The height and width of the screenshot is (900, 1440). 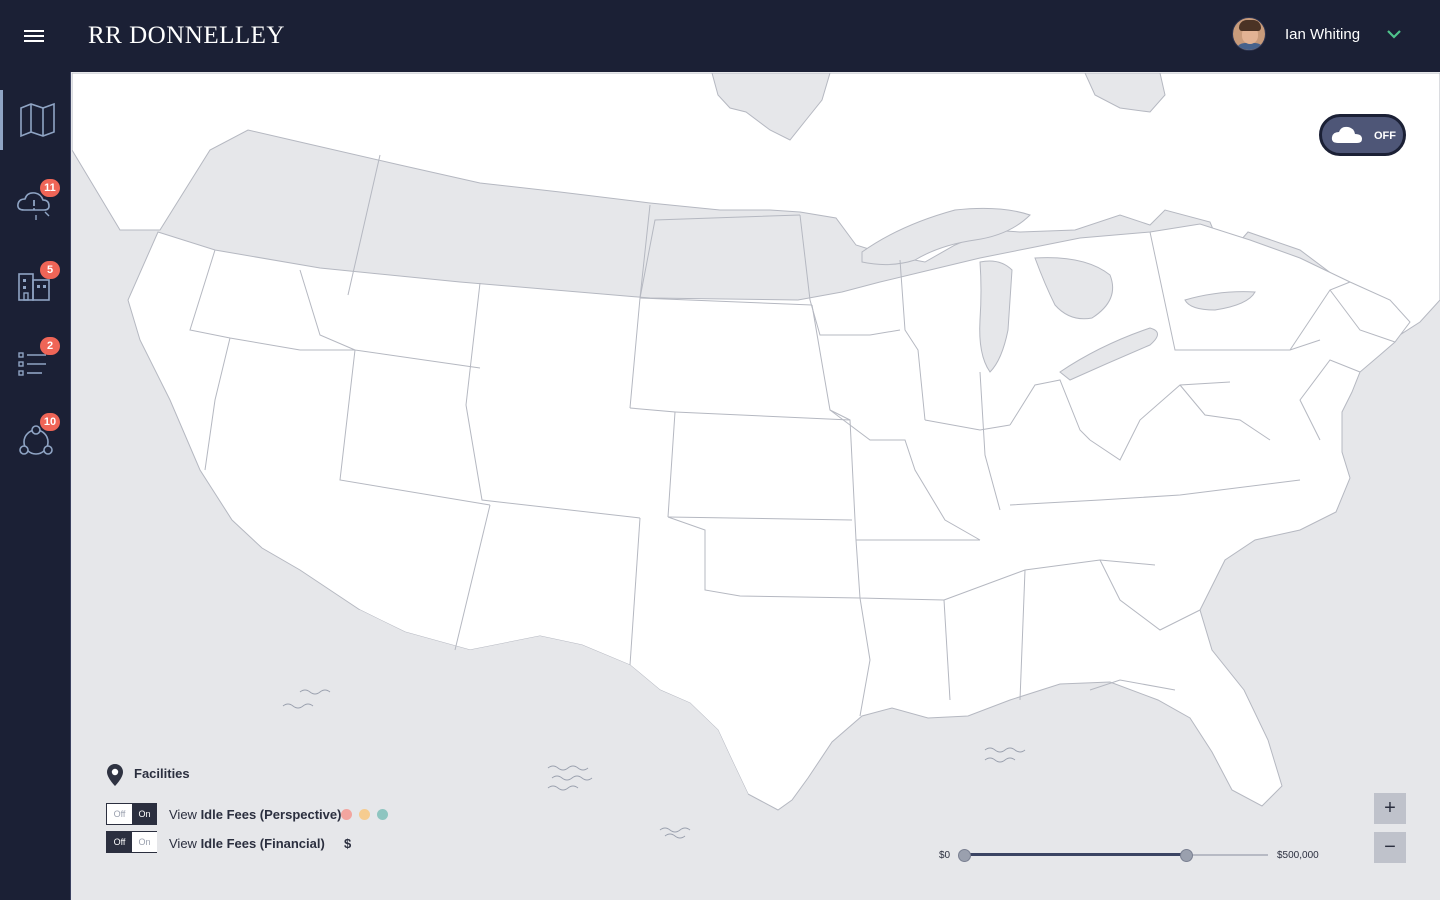 I want to click on map-icon, so click(x=37, y=120).